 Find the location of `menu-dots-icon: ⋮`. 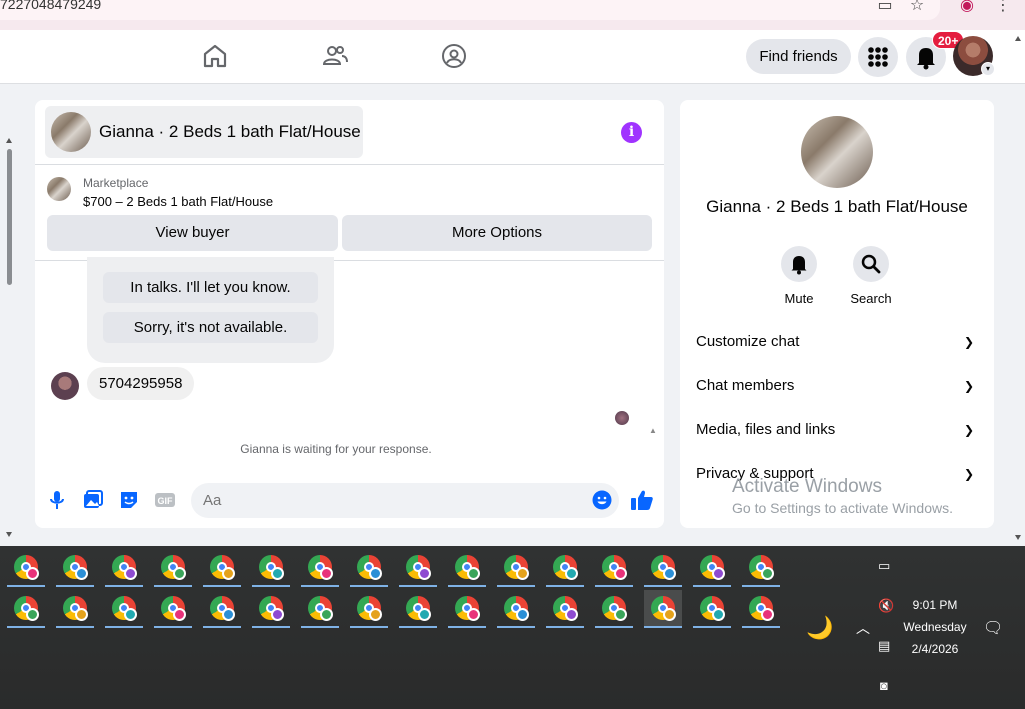

menu-dots-icon: ⋮ is located at coordinates (1003, 8).